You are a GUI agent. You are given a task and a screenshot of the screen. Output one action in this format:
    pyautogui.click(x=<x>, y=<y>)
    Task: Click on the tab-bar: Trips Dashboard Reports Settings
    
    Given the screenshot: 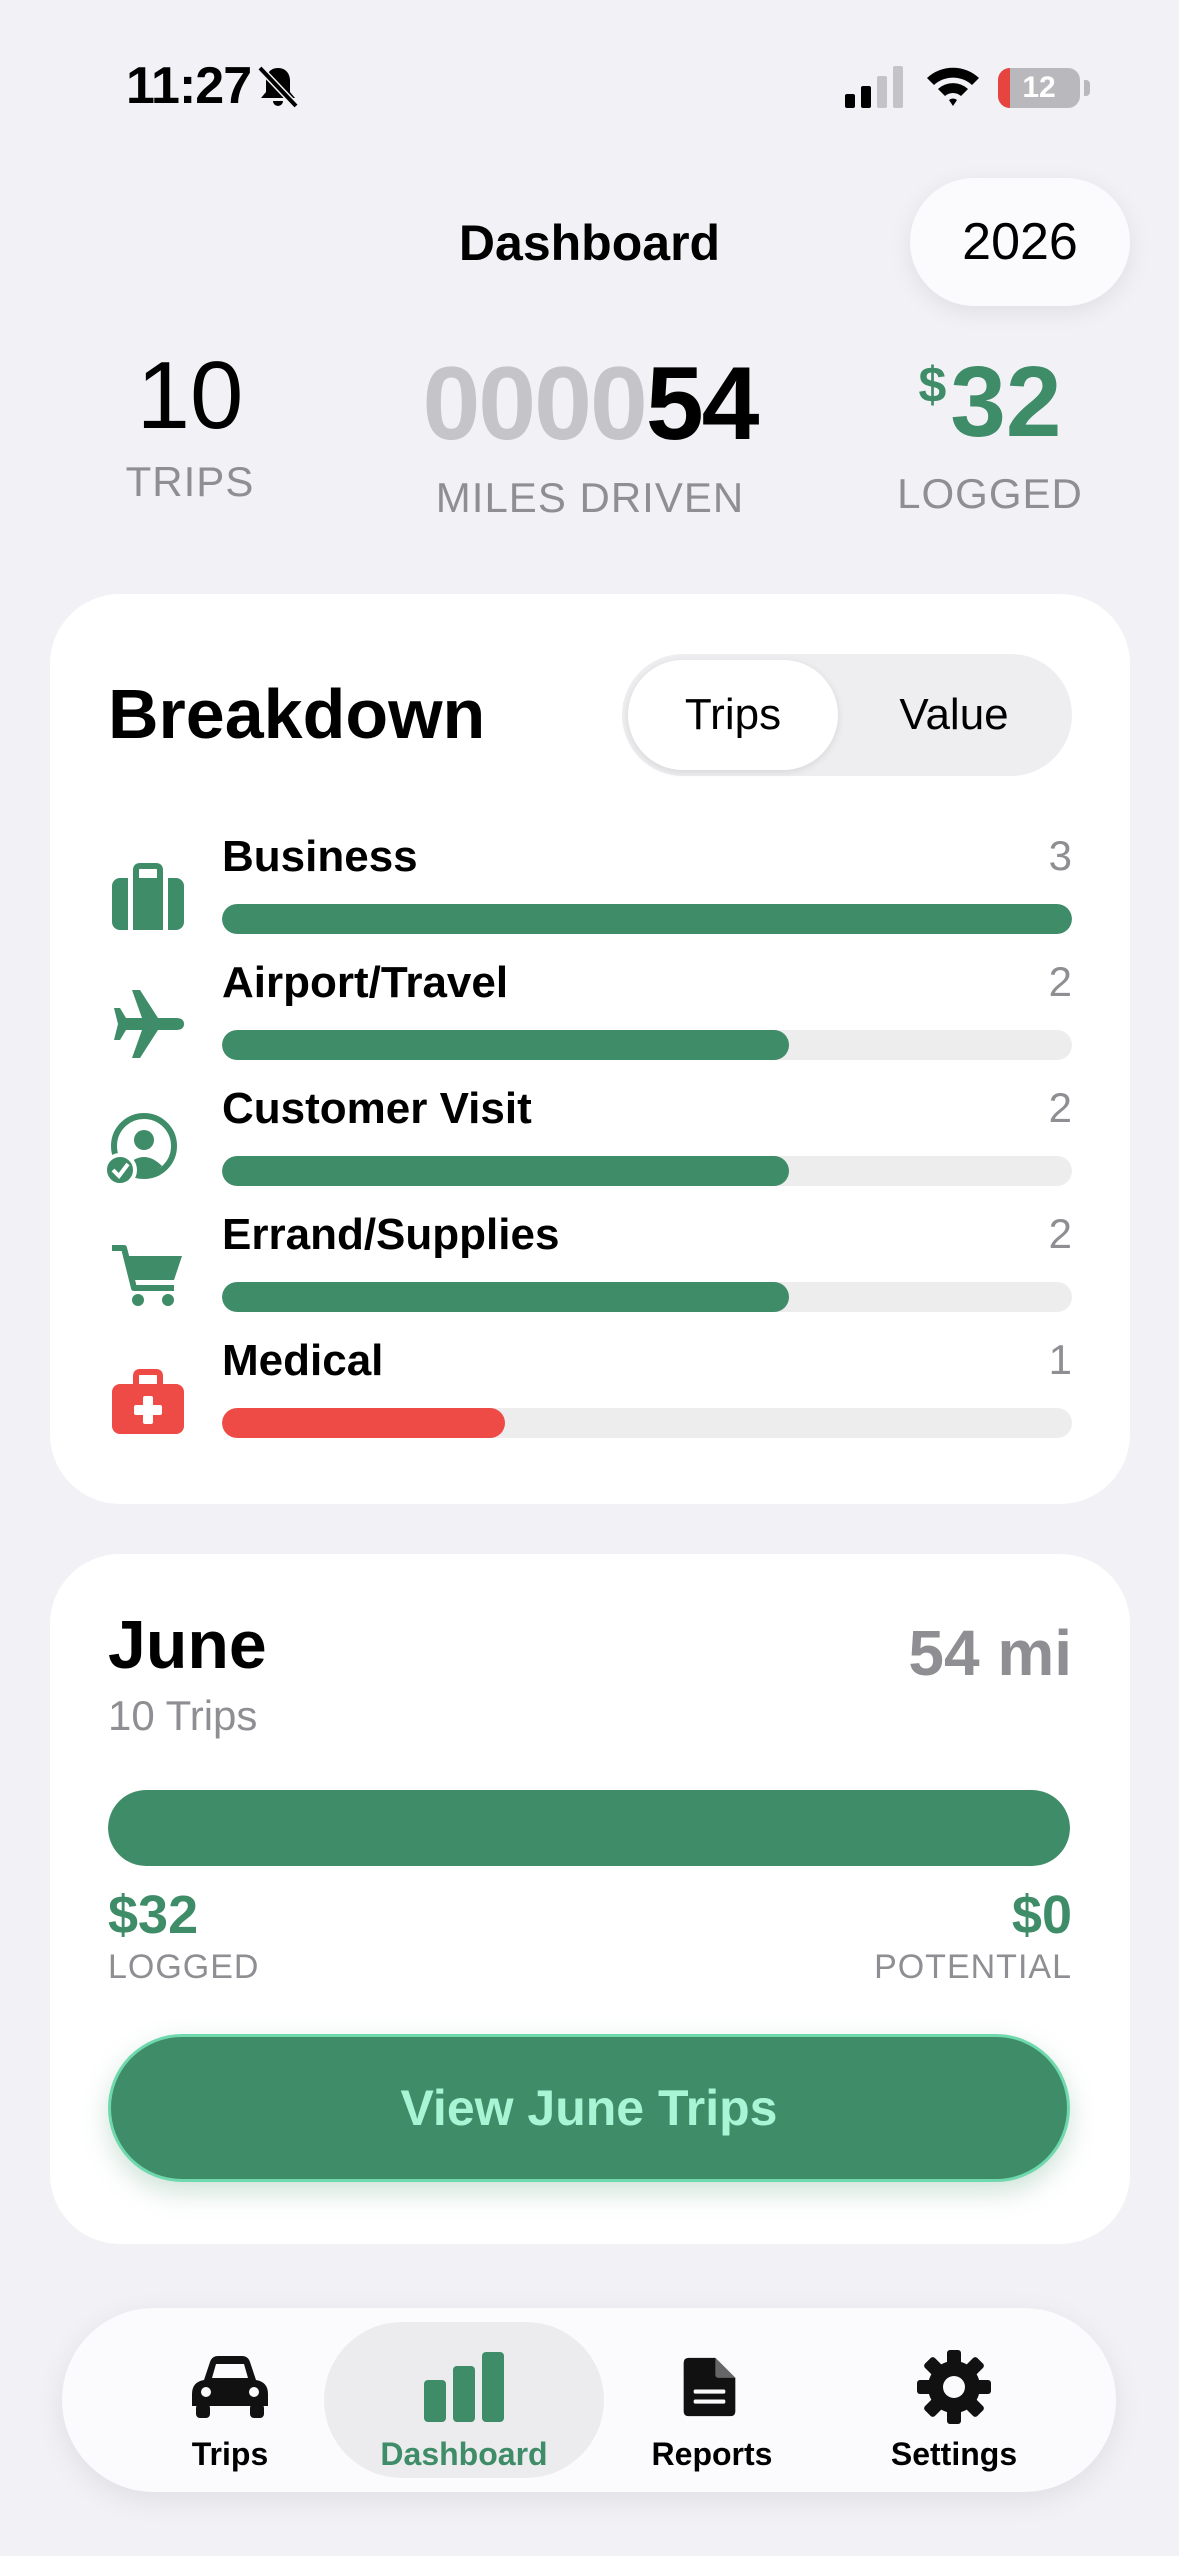 What is the action you would take?
    pyautogui.click(x=589, y=2400)
    